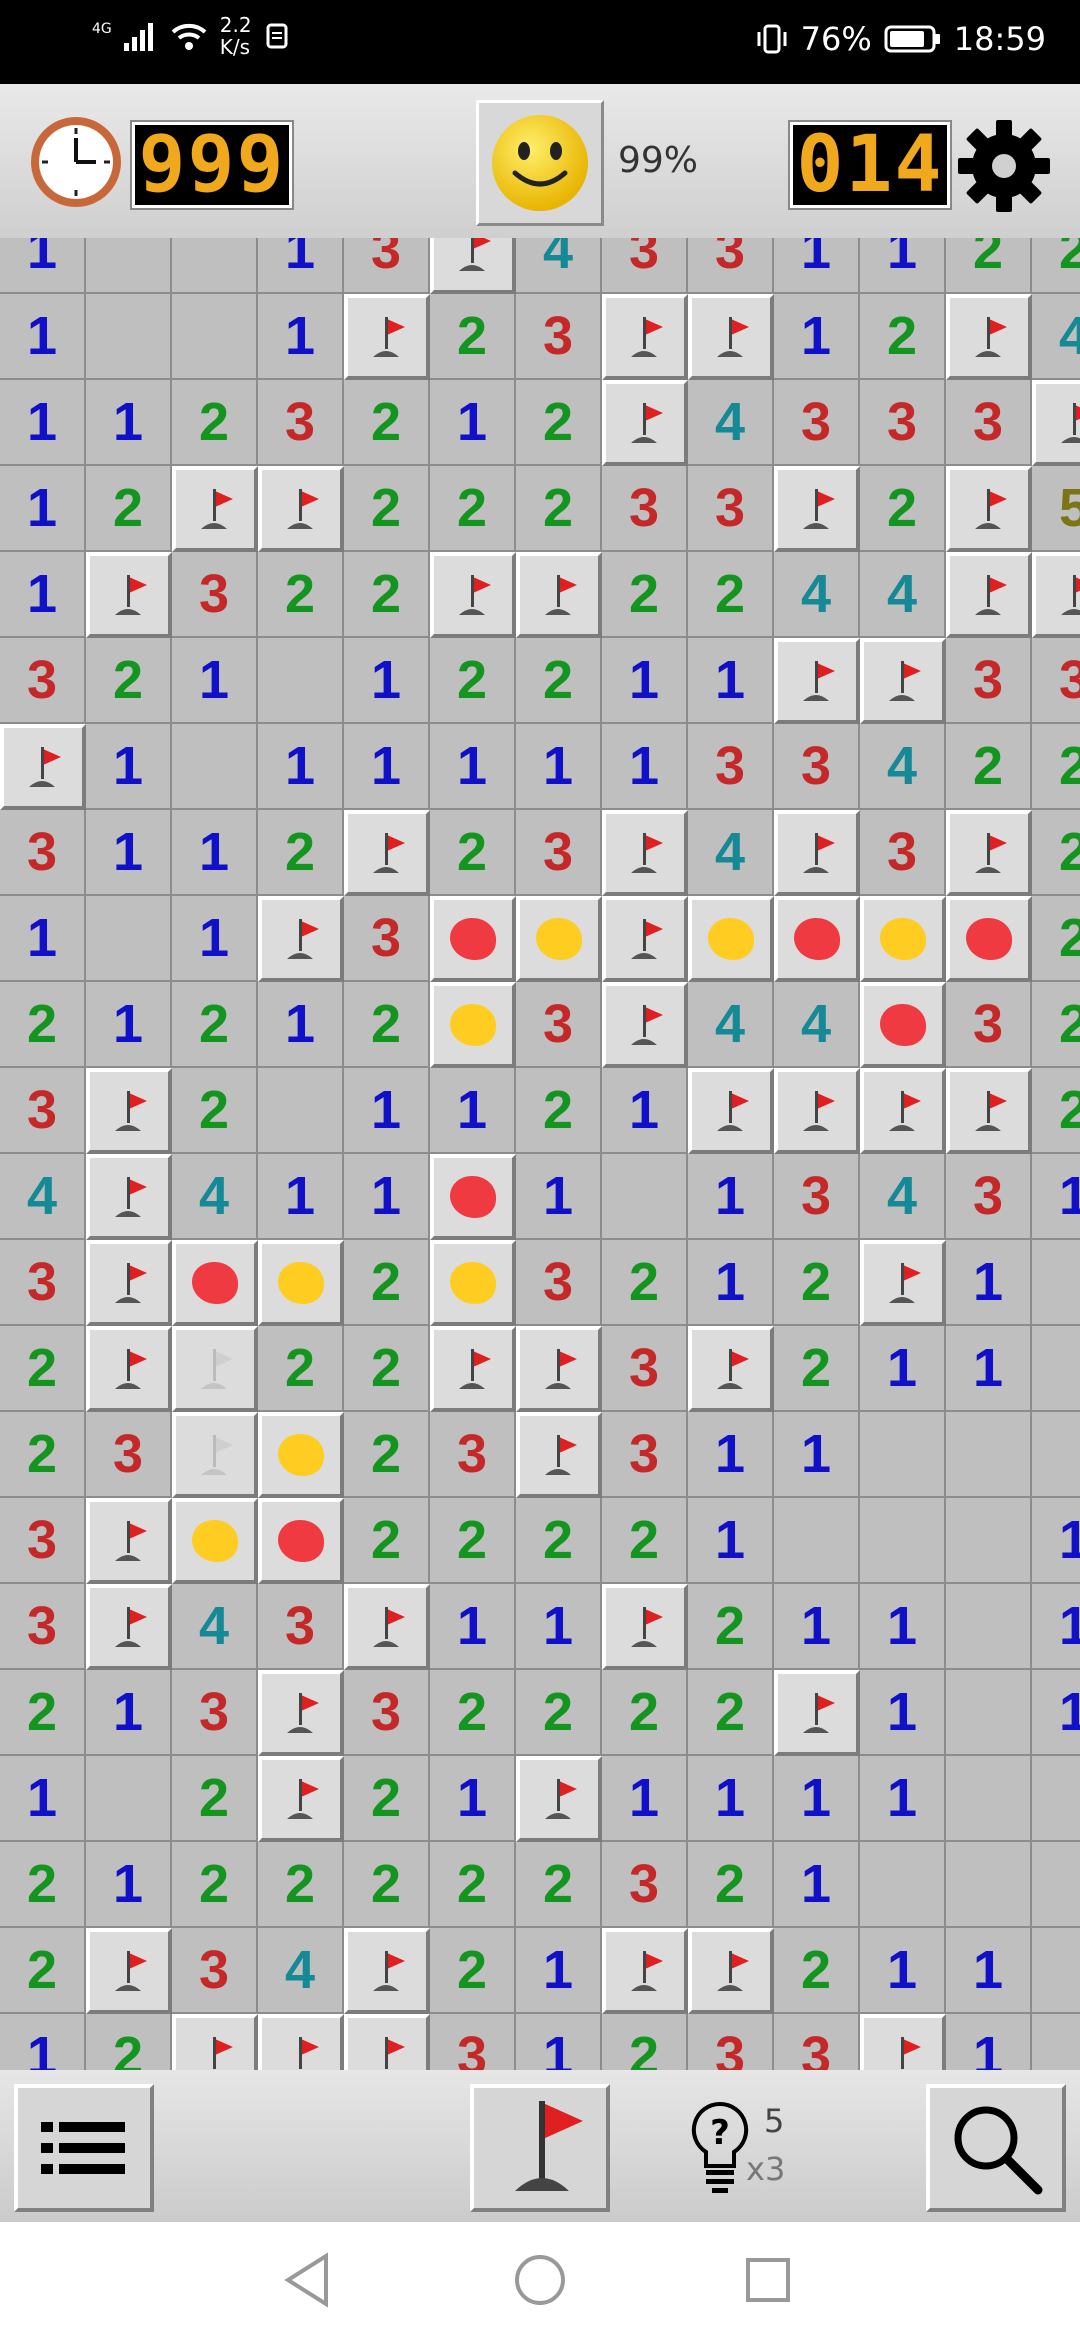 Image resolution: width=1080 pixels, height=2340 pixels. Describe the element at coordinates (84, 2148) in the screenshot. I see `menu-button` at that location.